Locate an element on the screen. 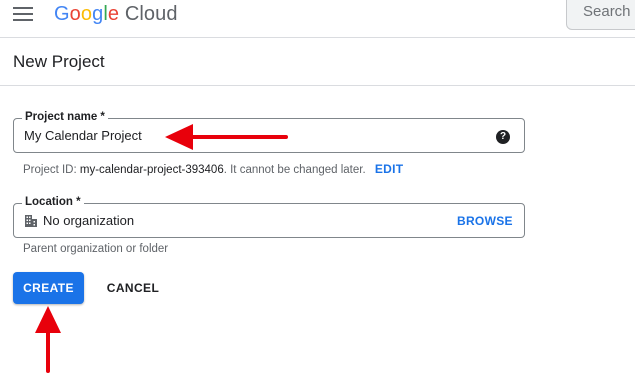  top-bar: Google Cloud is located at coordinates (317, 19).